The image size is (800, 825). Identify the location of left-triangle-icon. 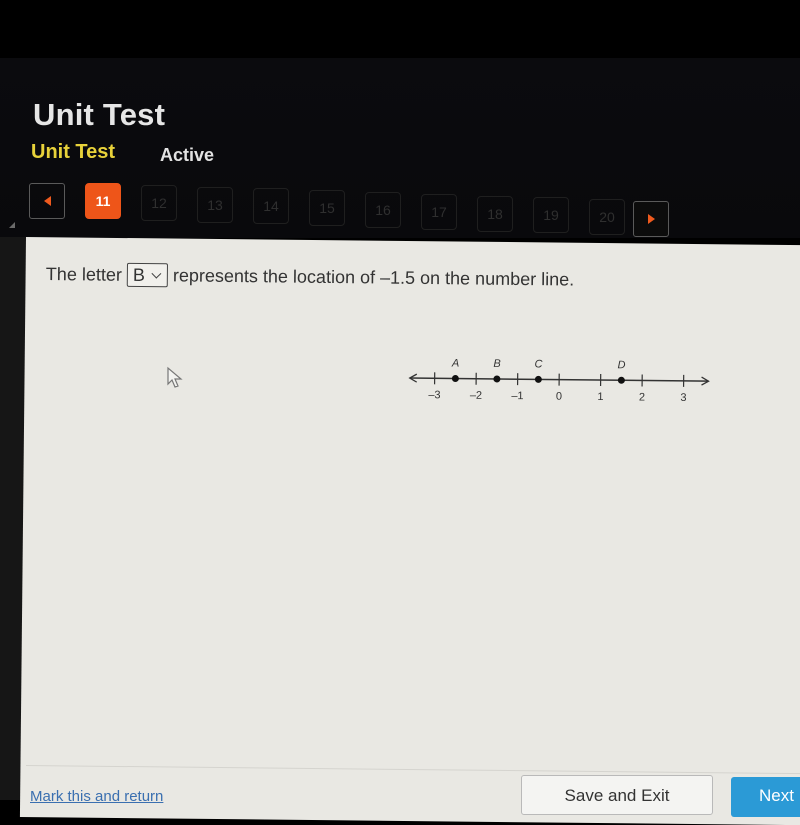
(47, 201).